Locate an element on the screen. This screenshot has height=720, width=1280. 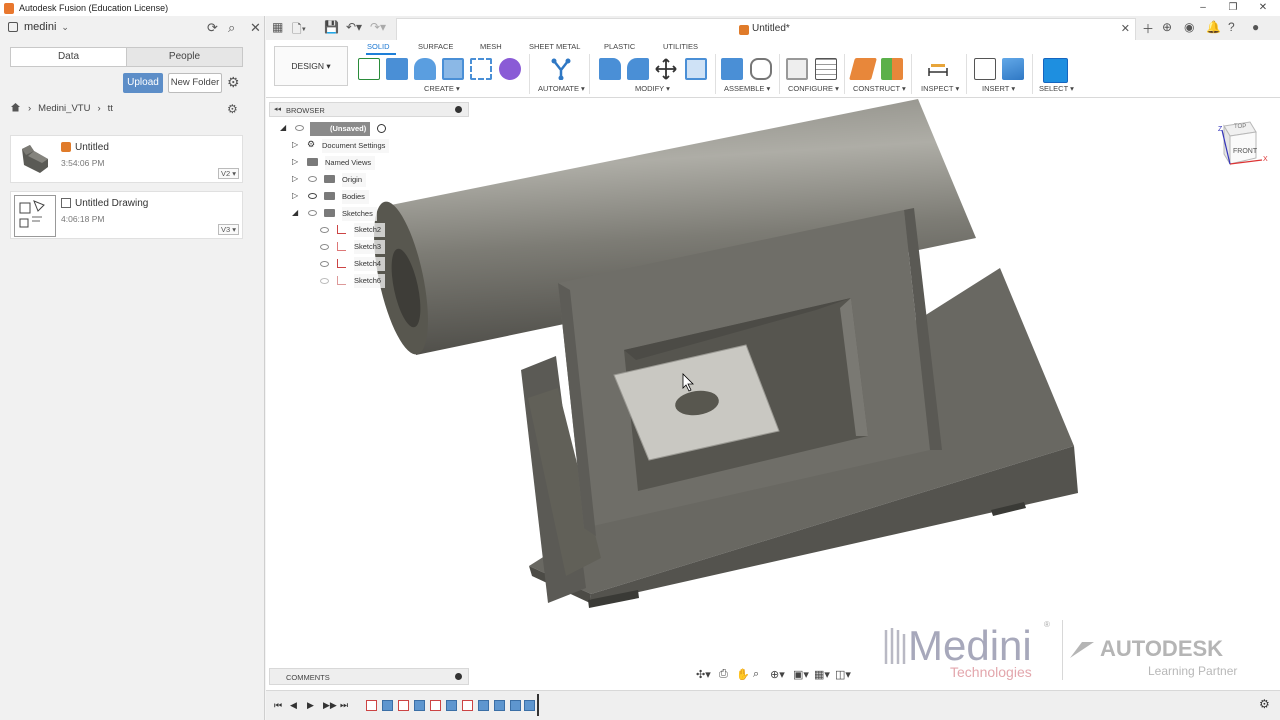
redo-icon: ↷▾ is located at coordinates (378, 27).